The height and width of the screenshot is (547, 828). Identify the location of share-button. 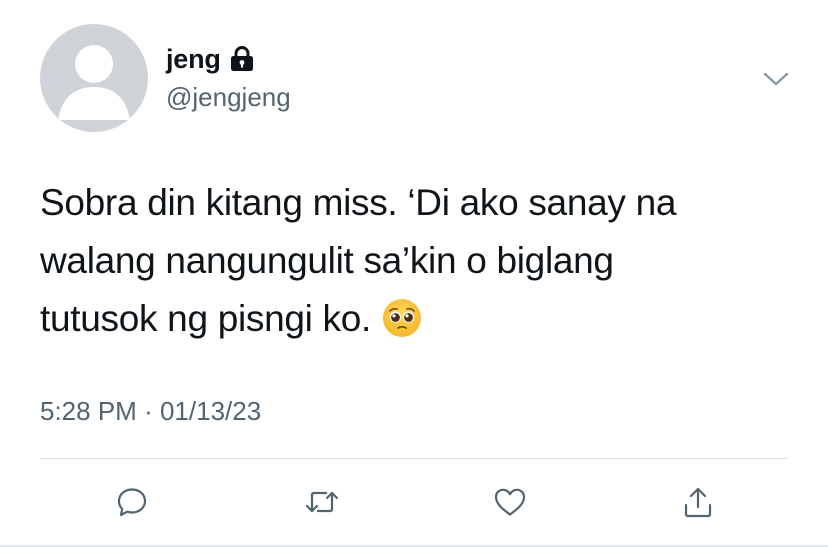
(698, 502).